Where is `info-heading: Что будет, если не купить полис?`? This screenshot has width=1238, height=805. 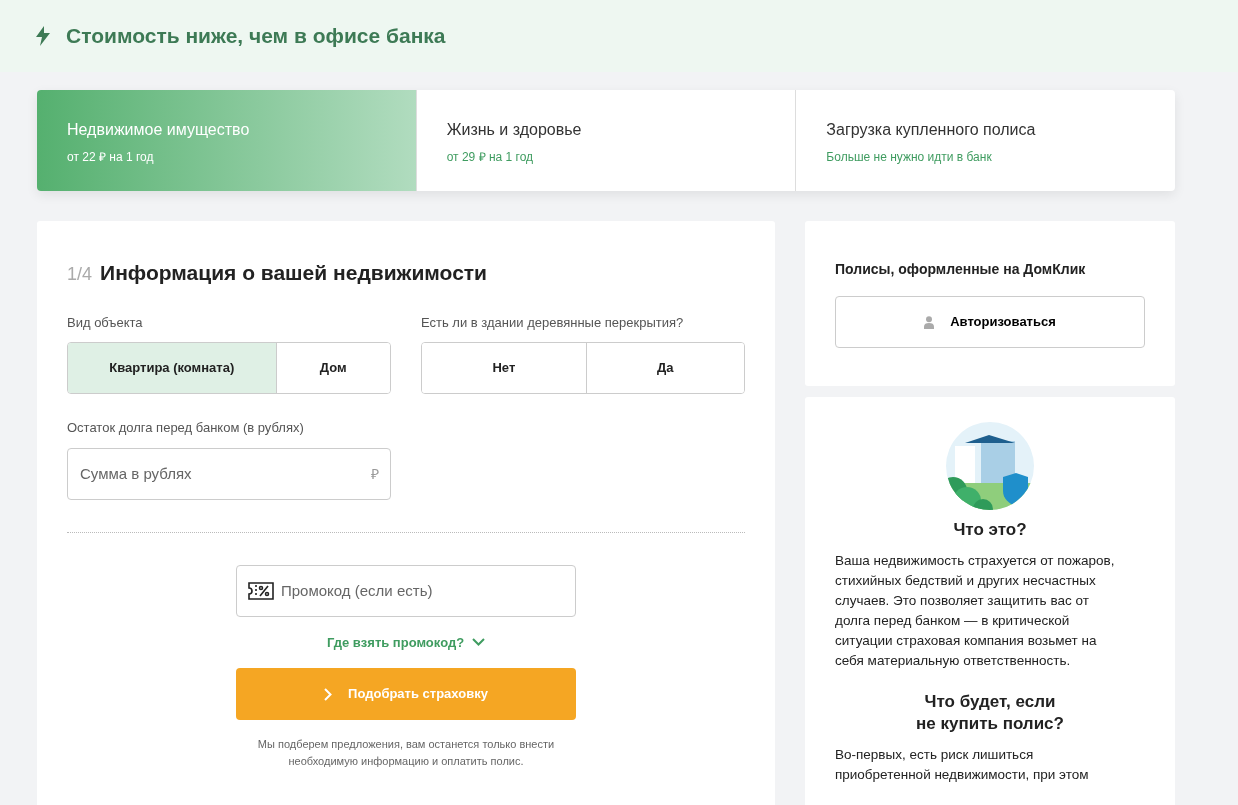 info-heading: Что будет, если не купить полис? is located at coordinates (990, 713).